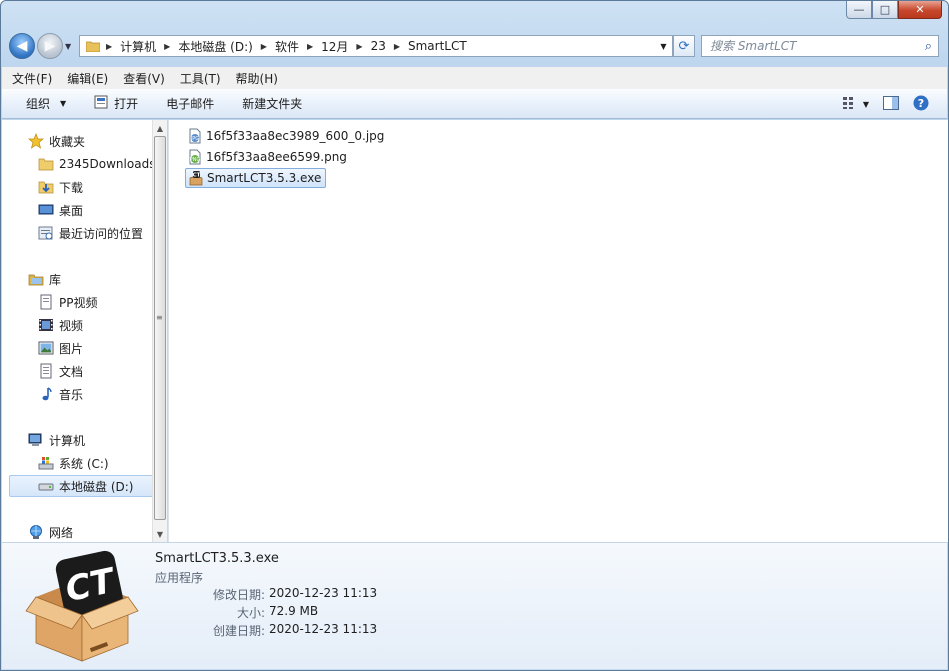 The width and height of the screenshot is (949, 671). I want to click on video-library-icon, so click(46, 325).